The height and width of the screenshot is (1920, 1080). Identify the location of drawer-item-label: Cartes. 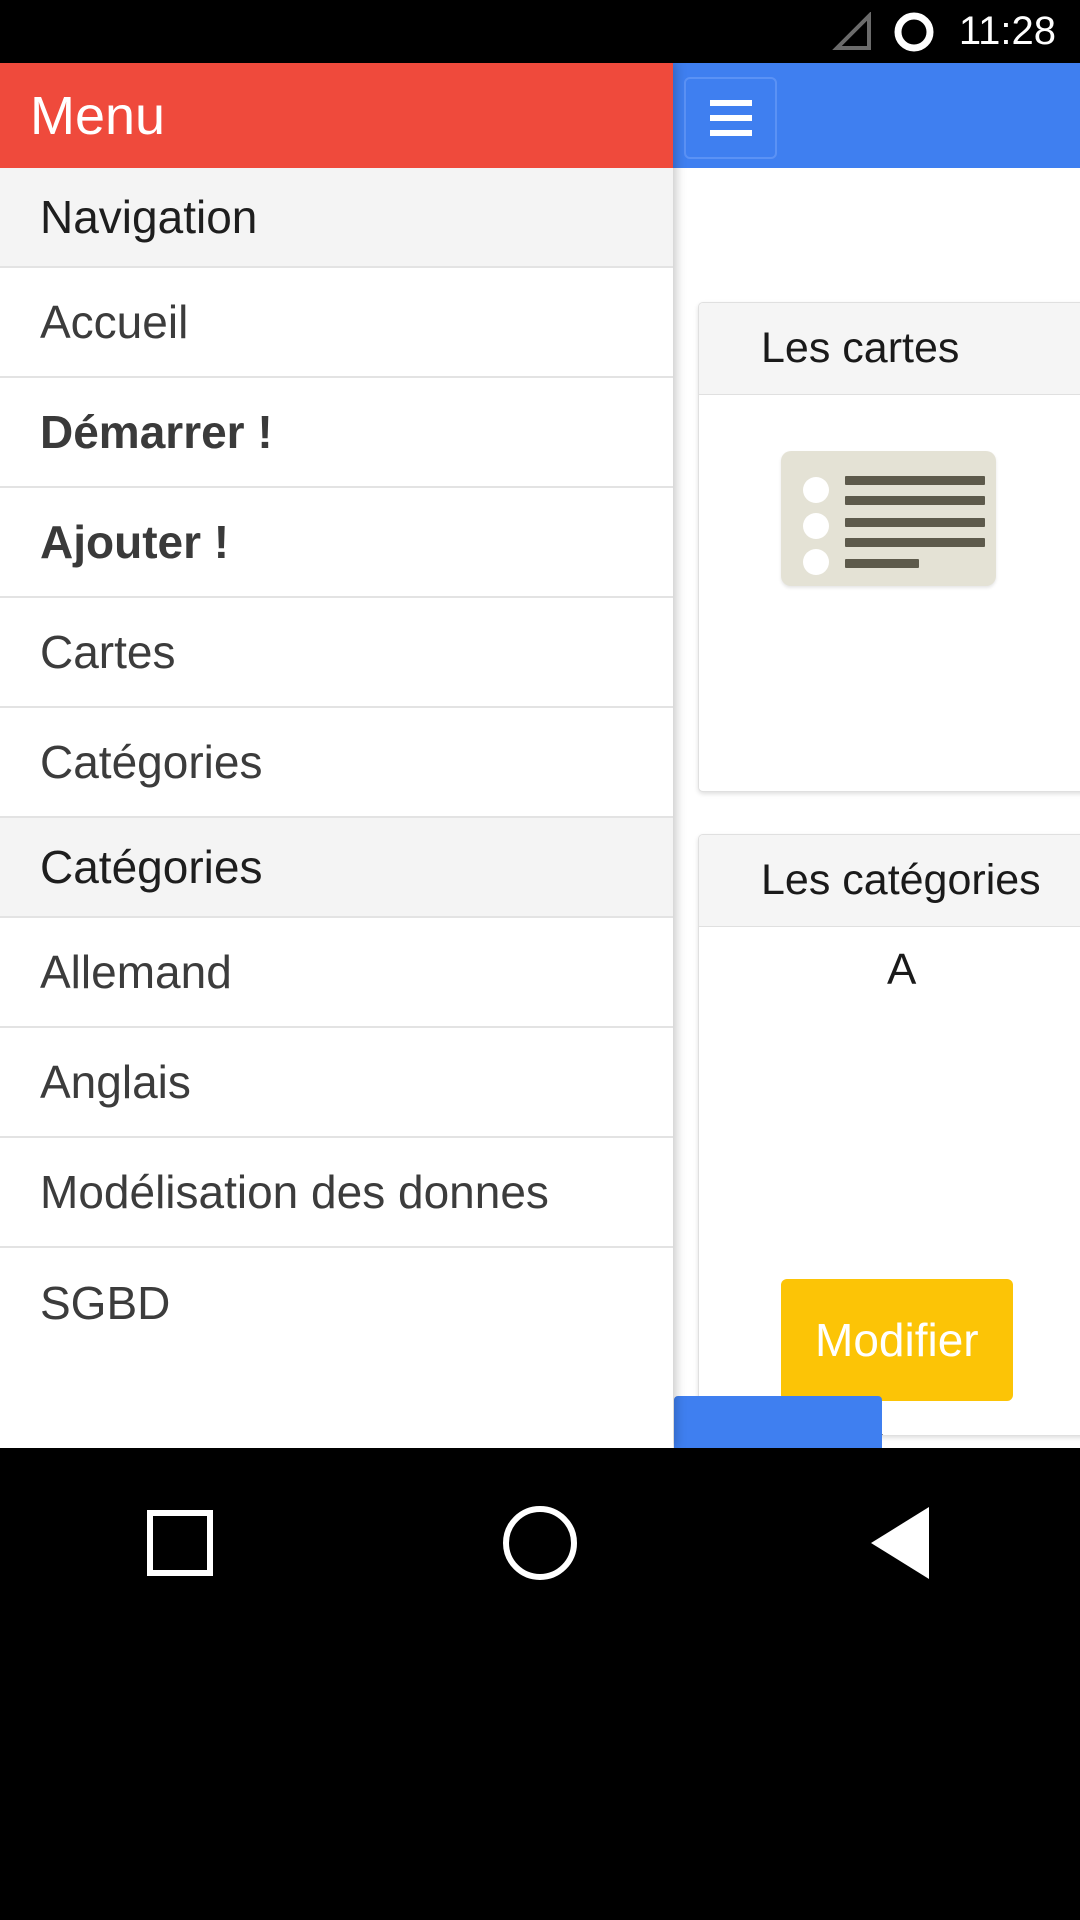
(108, 652).